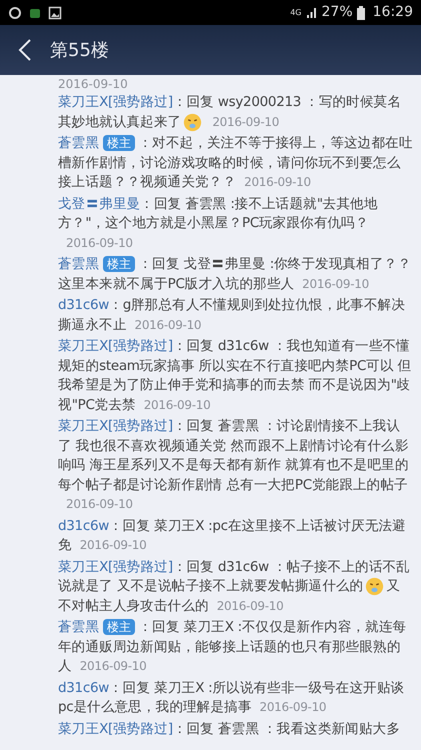 The height and width of the screenshot is (750, 421). I want to click on comment-text: 菜刀王X[强势路过]：回复 d31c6w ：帖子接不上的话不乱说就是了 又不是说帖子接不上就要发帖撕逼什么的 又不对帖主人身攻击什么的 2016-09-10, so click(234, 587).